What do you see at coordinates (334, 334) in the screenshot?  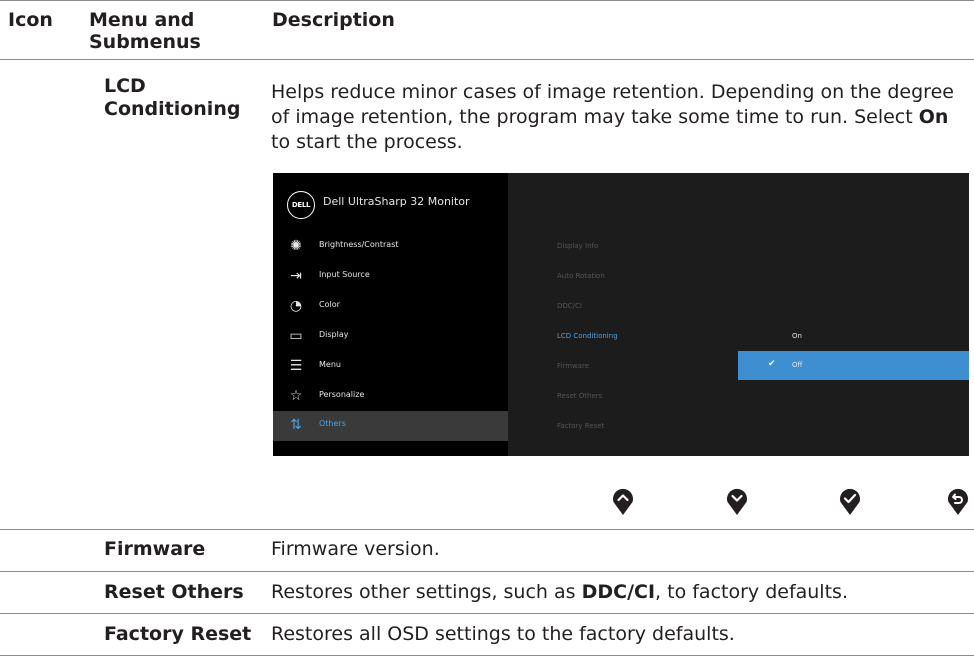 I see `menu-item-label: Display` at bounding box center [334, 334].